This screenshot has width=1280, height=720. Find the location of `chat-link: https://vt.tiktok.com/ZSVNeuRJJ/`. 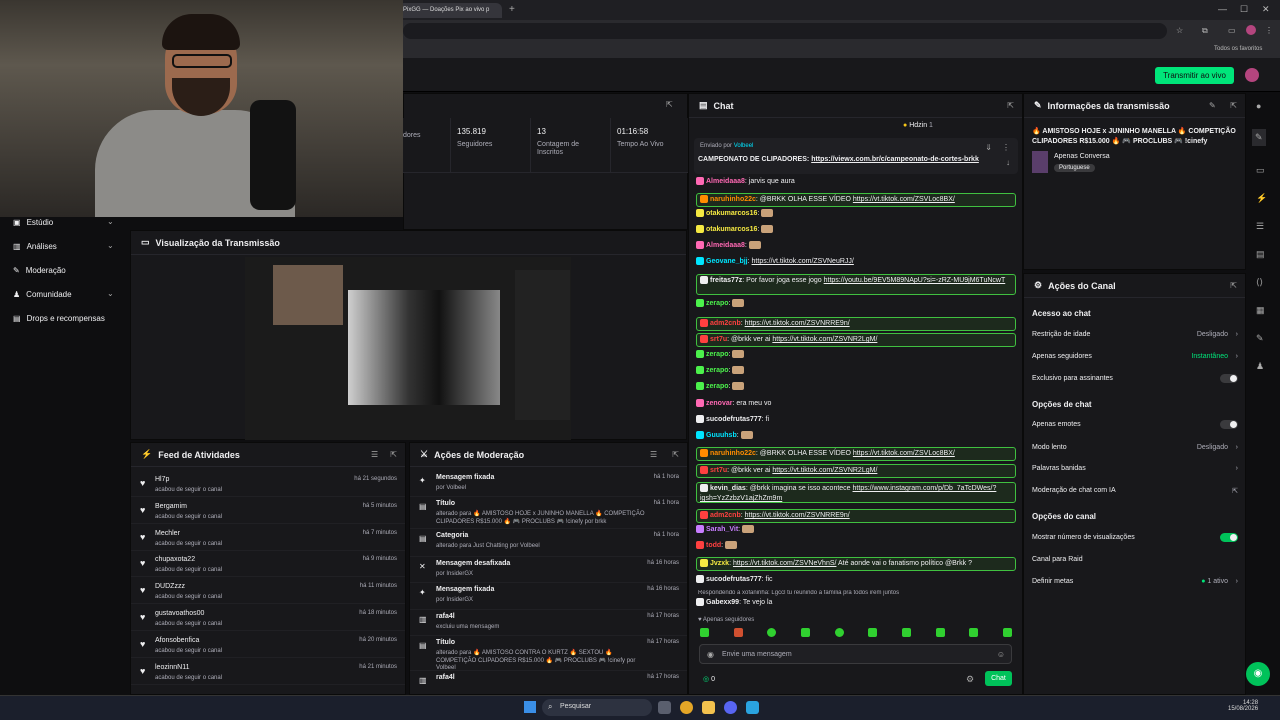

chat-link: https://vt.tiktok.com/ZSVNeuRJJ/ is located at coordinates (803, 261).